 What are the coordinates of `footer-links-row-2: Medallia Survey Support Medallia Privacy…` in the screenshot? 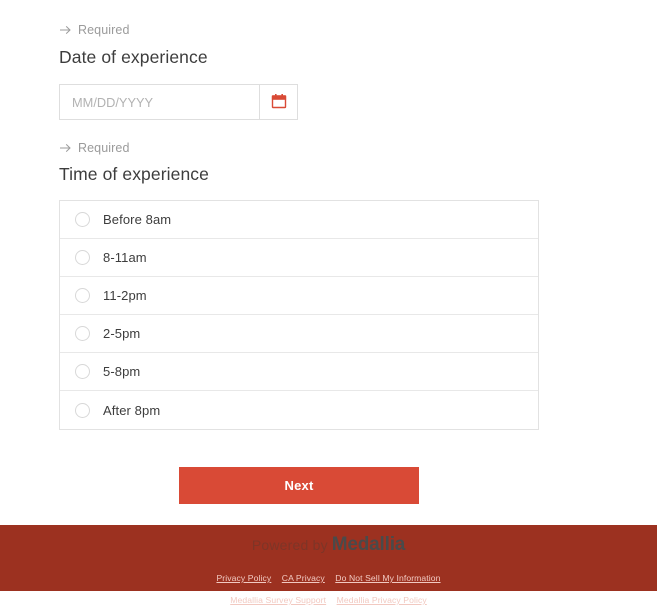 It's located at (328, 599).